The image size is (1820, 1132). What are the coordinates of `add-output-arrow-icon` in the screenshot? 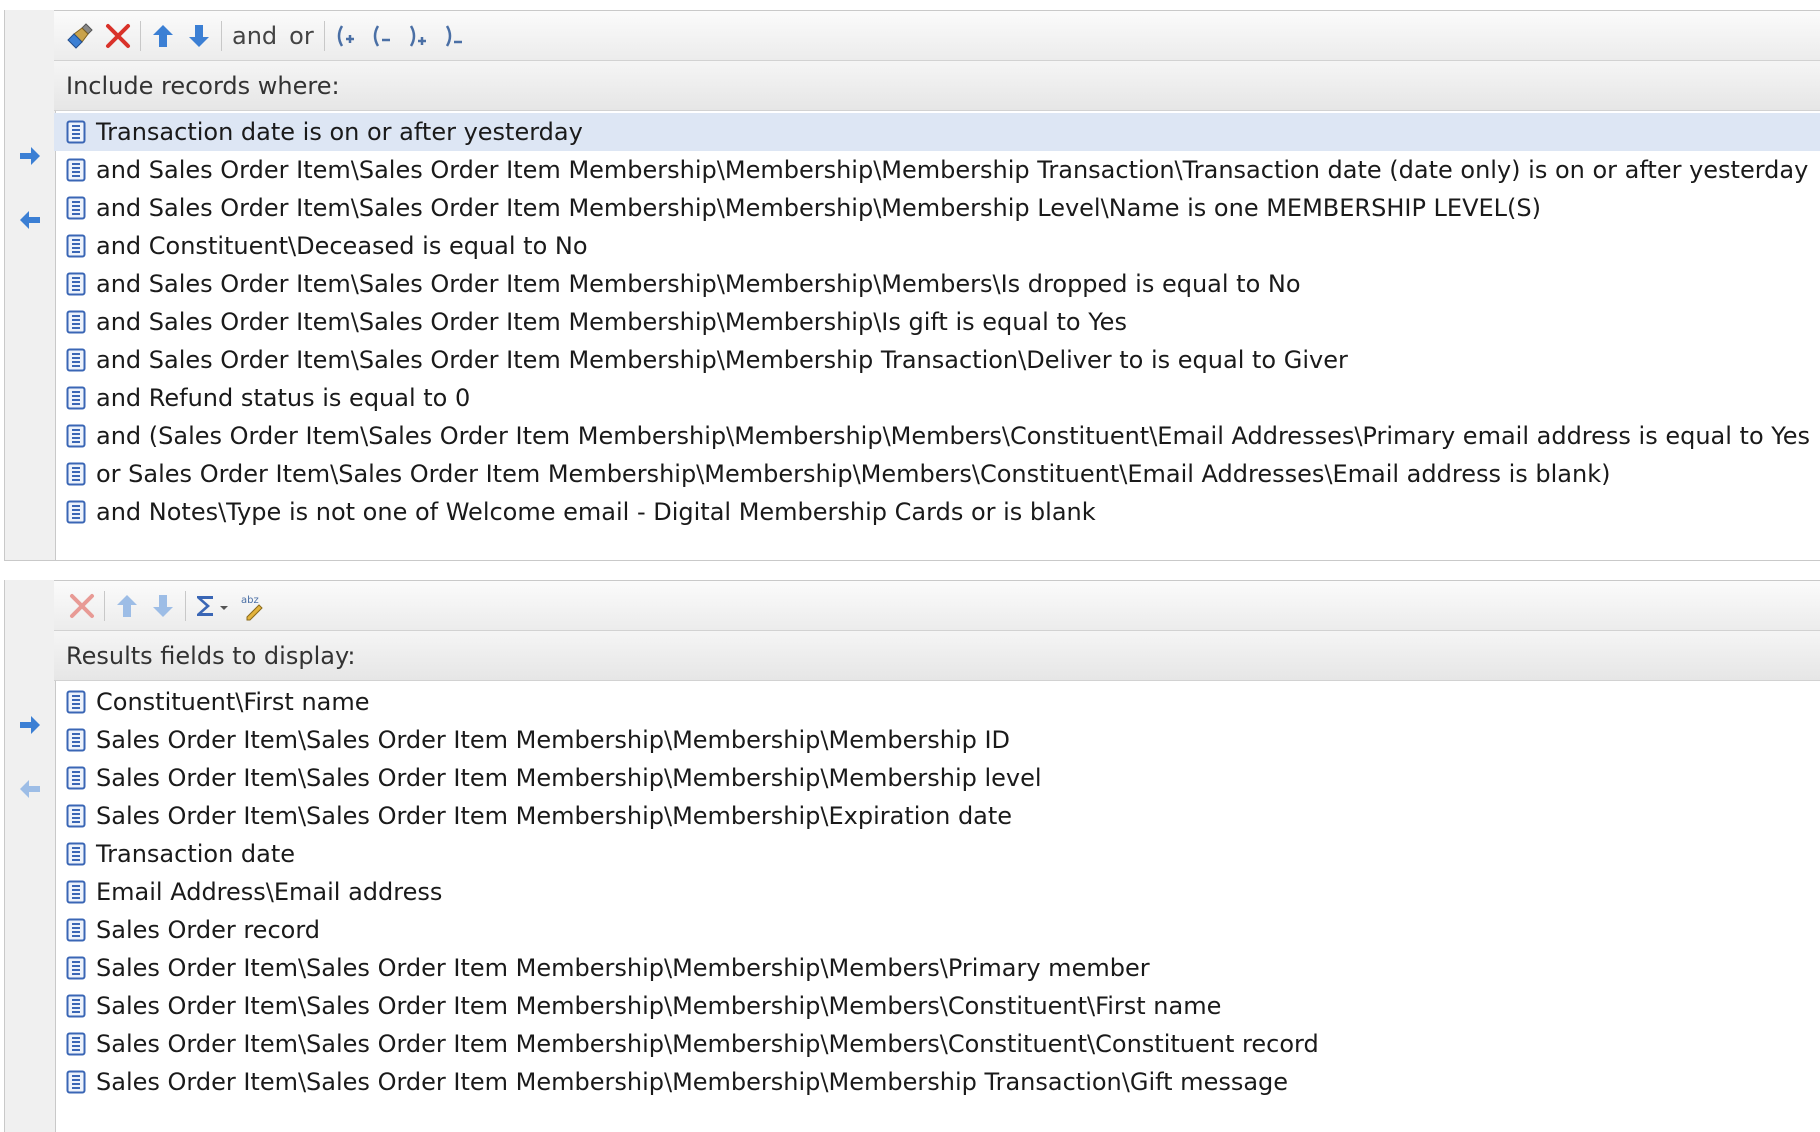 It's located at (30, 725).